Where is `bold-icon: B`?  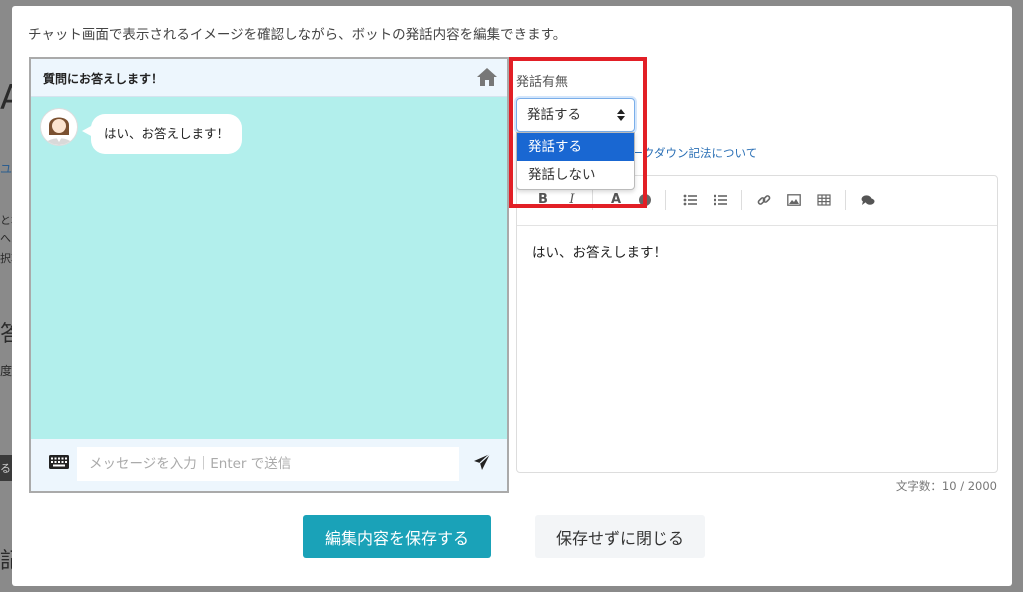
bold-icon: B is located at coordinates (543, 200).